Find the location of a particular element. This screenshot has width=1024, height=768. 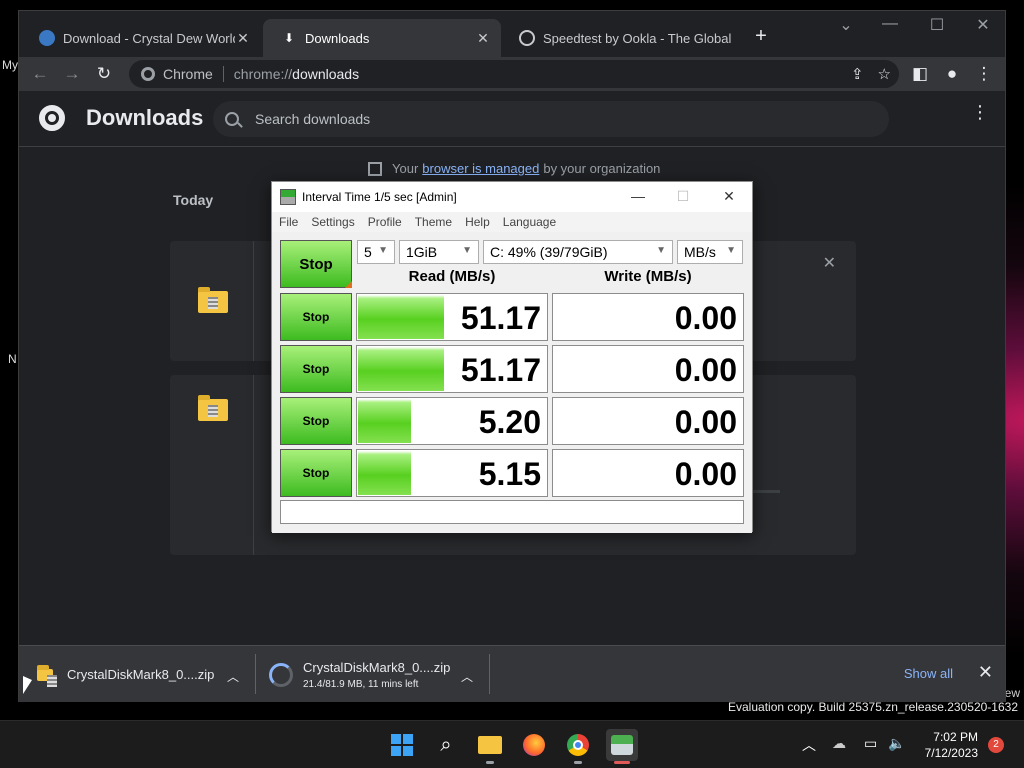

crystaldiskmark-icon is located at coordinates (288, 197).